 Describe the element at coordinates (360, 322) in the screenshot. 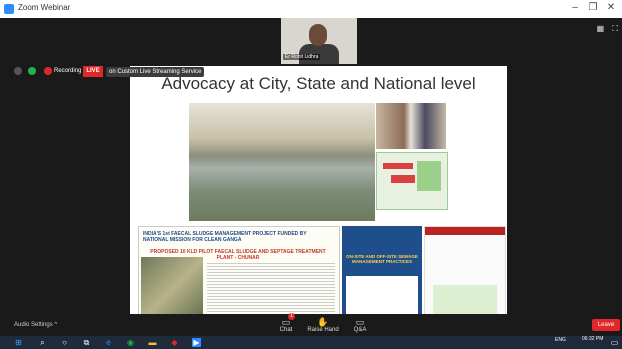

I see `qa-icon: ▭` at that location.